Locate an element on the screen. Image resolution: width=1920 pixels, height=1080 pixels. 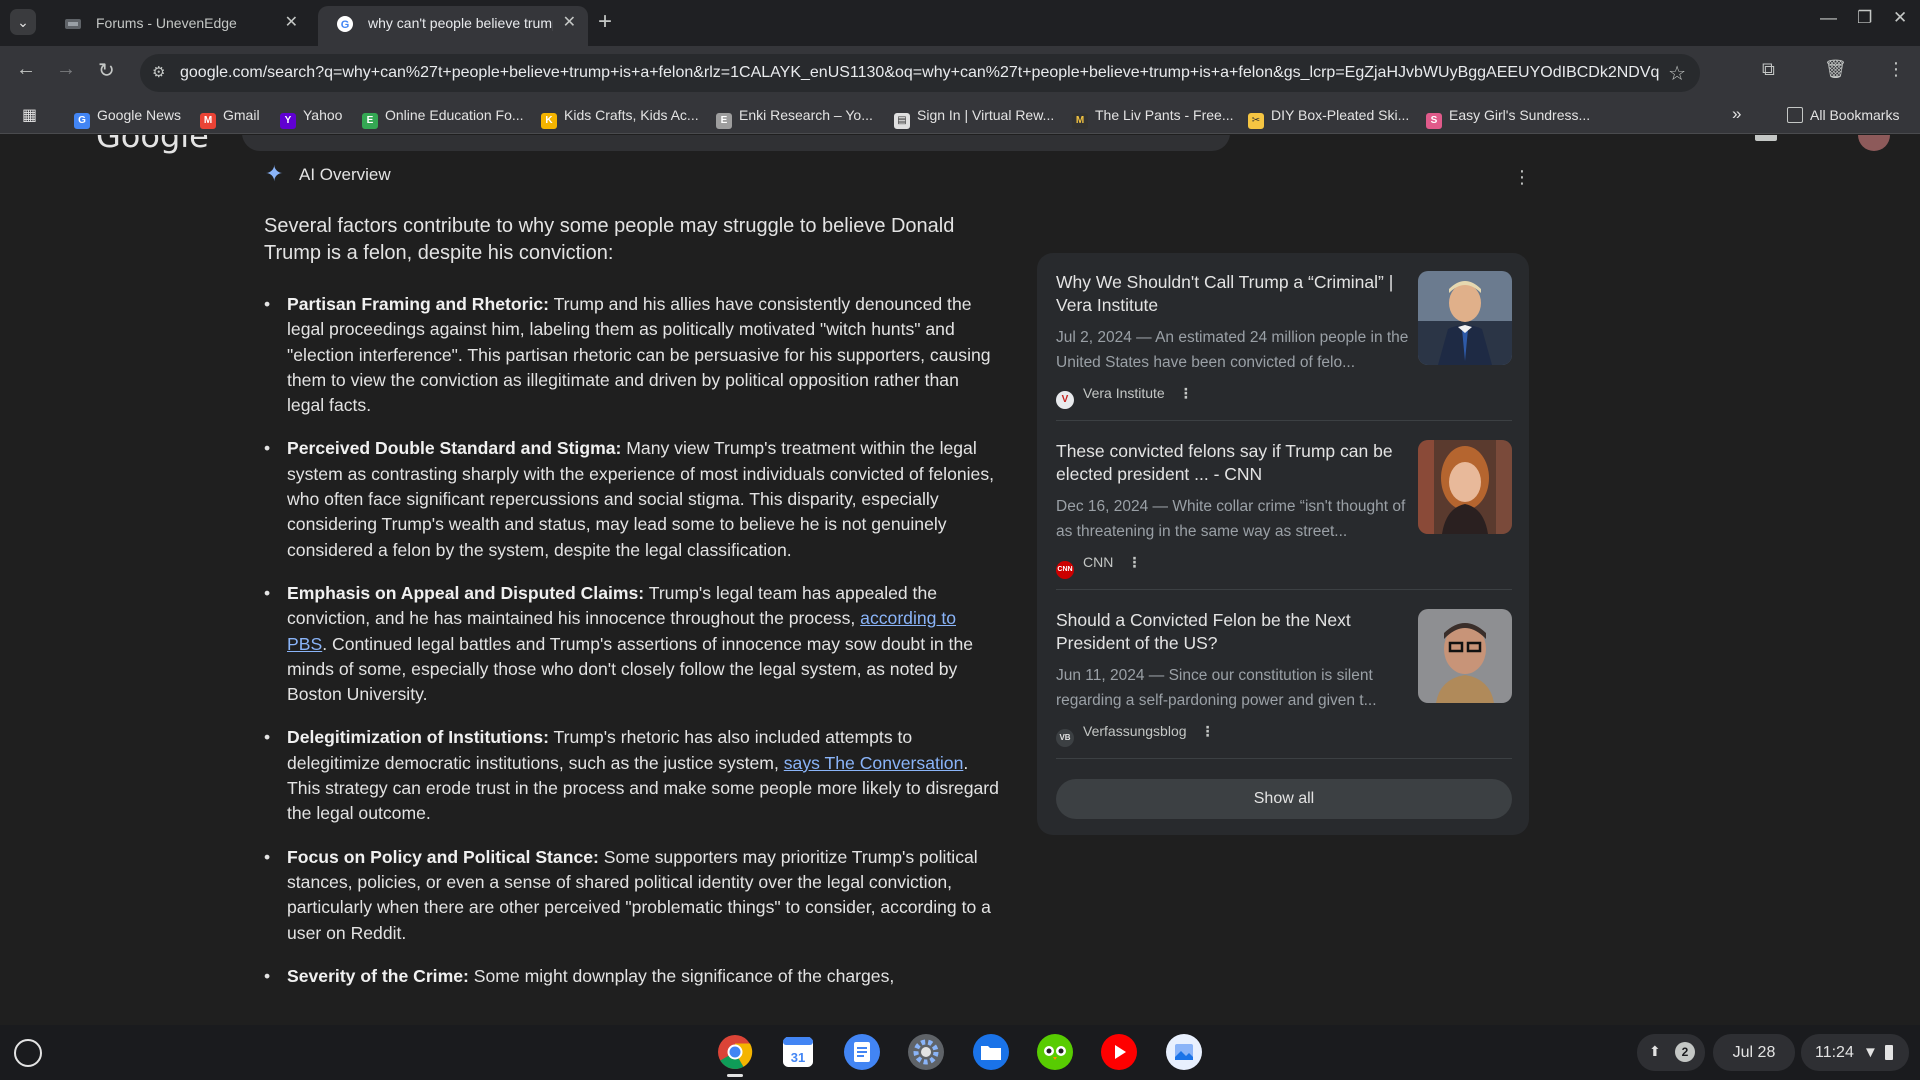
restore-icon: ❐ is located at coordinates (1864, 18).